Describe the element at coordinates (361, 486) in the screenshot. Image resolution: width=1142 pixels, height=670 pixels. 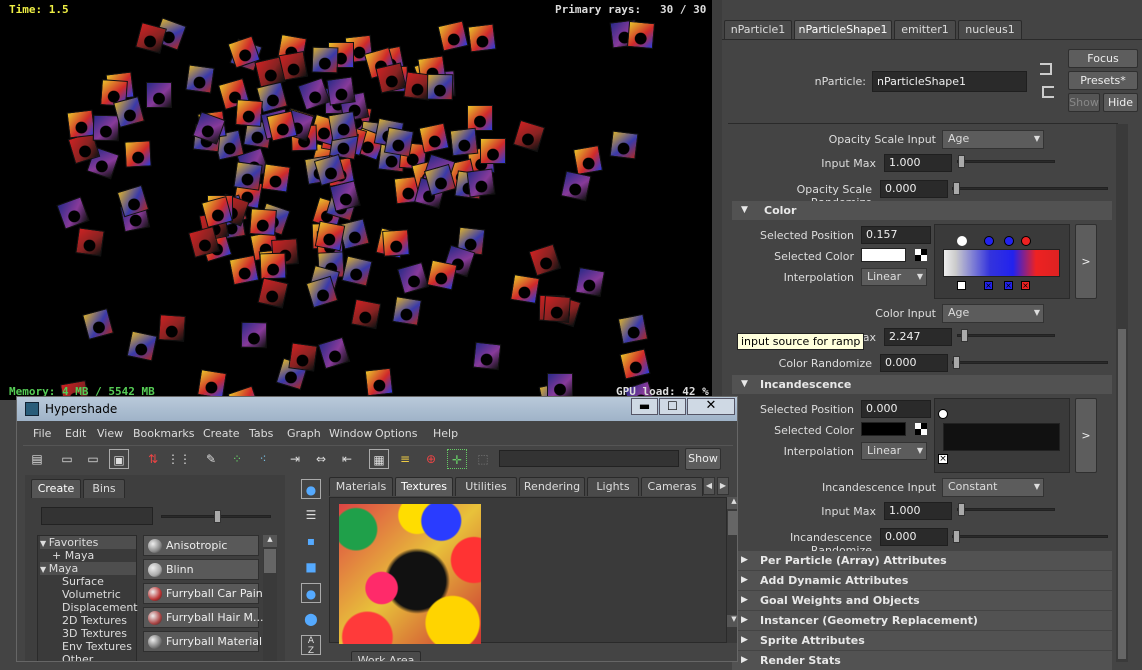
I see `tab-materials: Materials` at that location.